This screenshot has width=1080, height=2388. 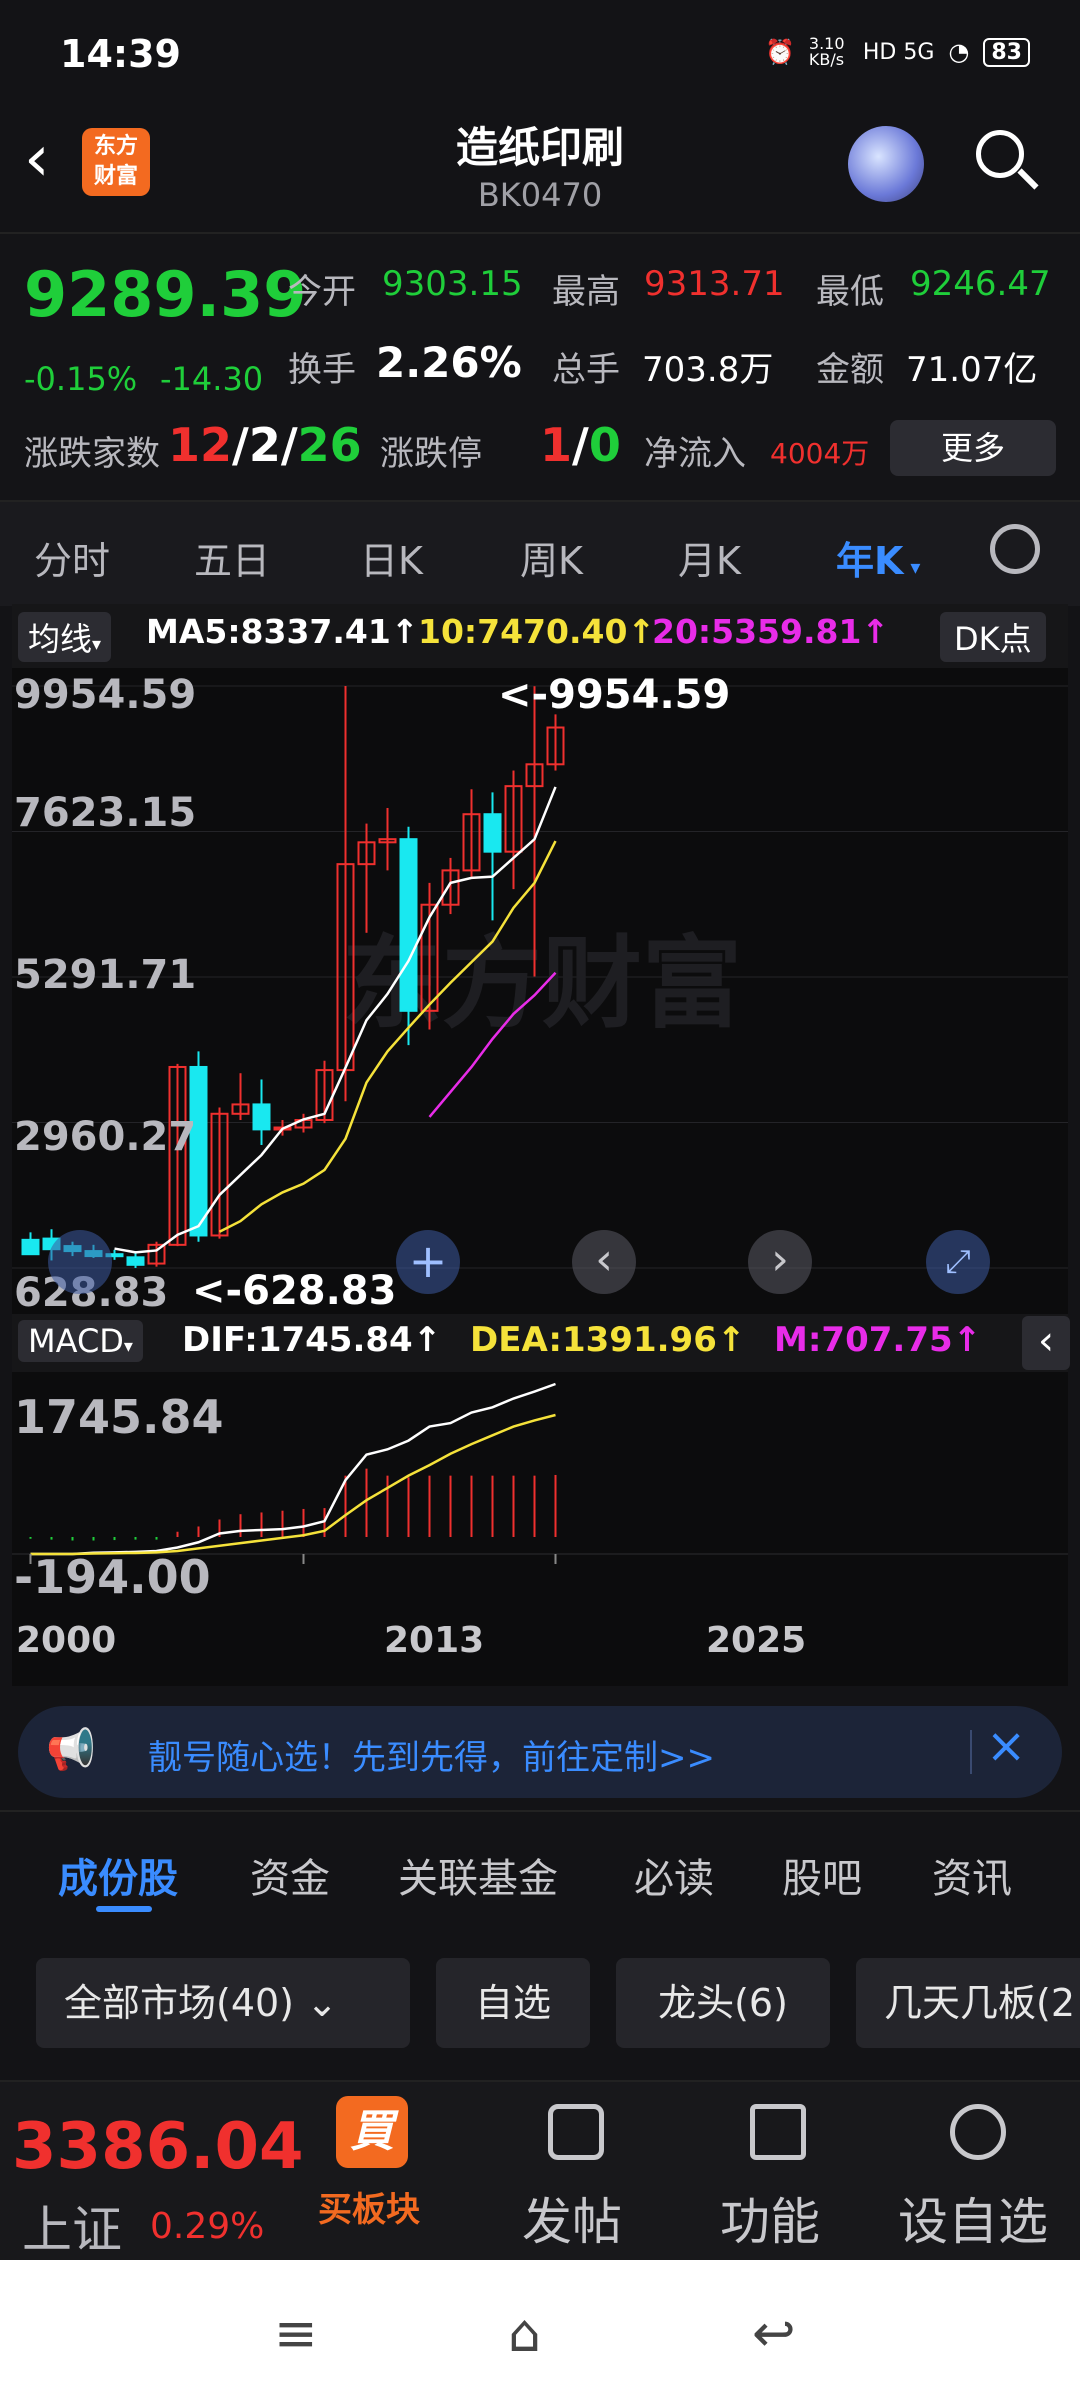 What do you see at coordinates (959, 52) in the screenshot?
I see `wifi-icon: ◔` at bounding box center [959, 52].